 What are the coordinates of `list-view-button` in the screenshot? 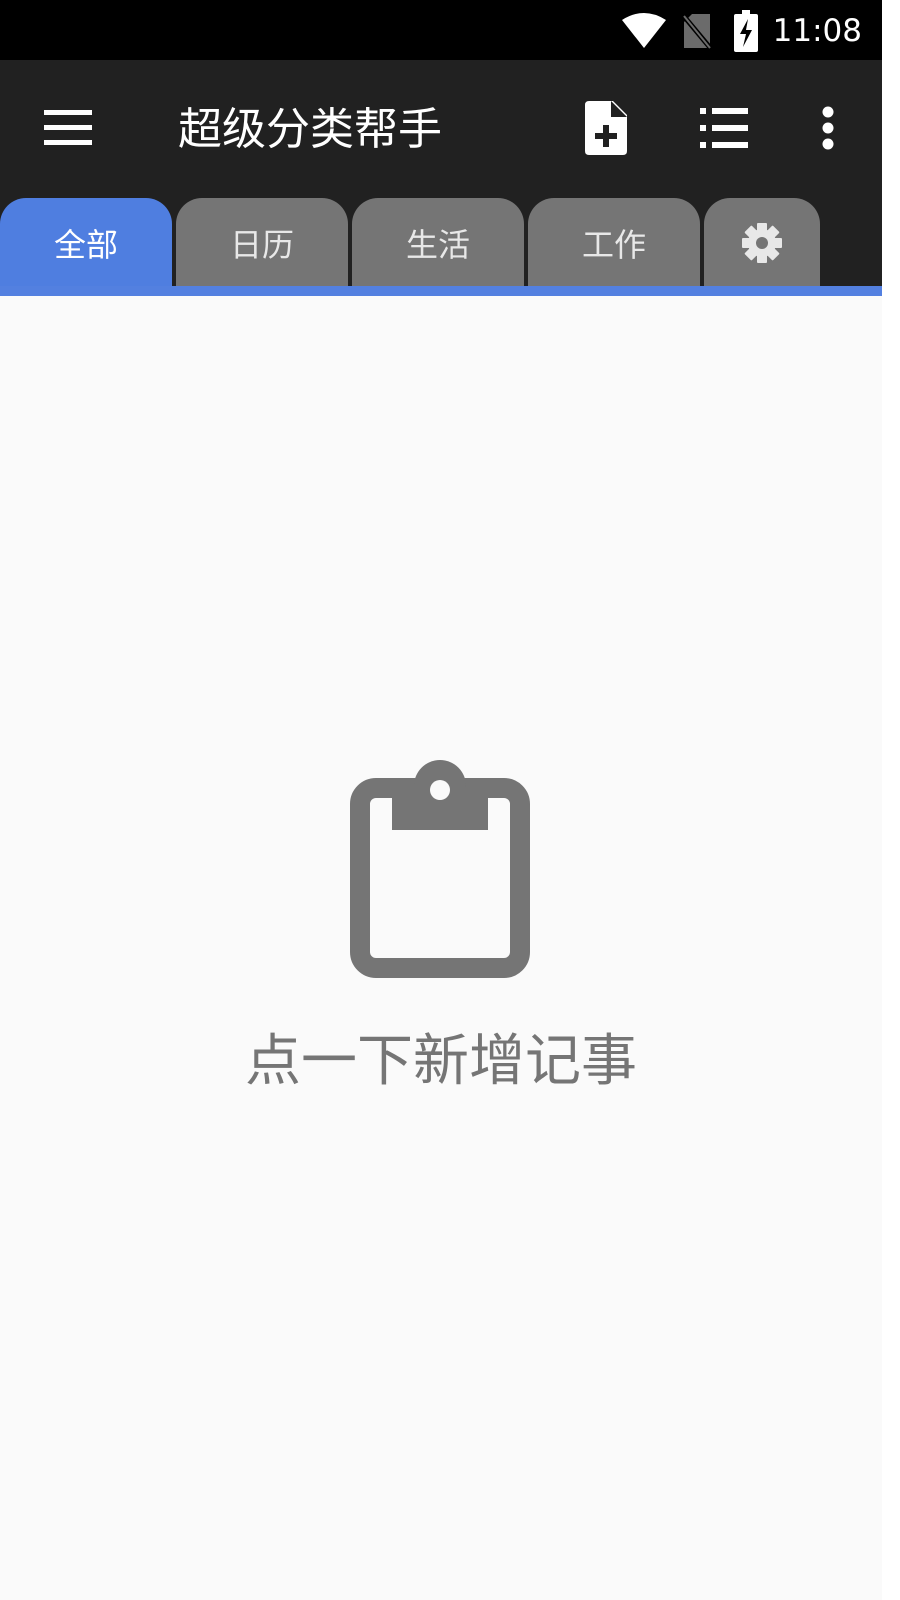 It's located at (724, 128).